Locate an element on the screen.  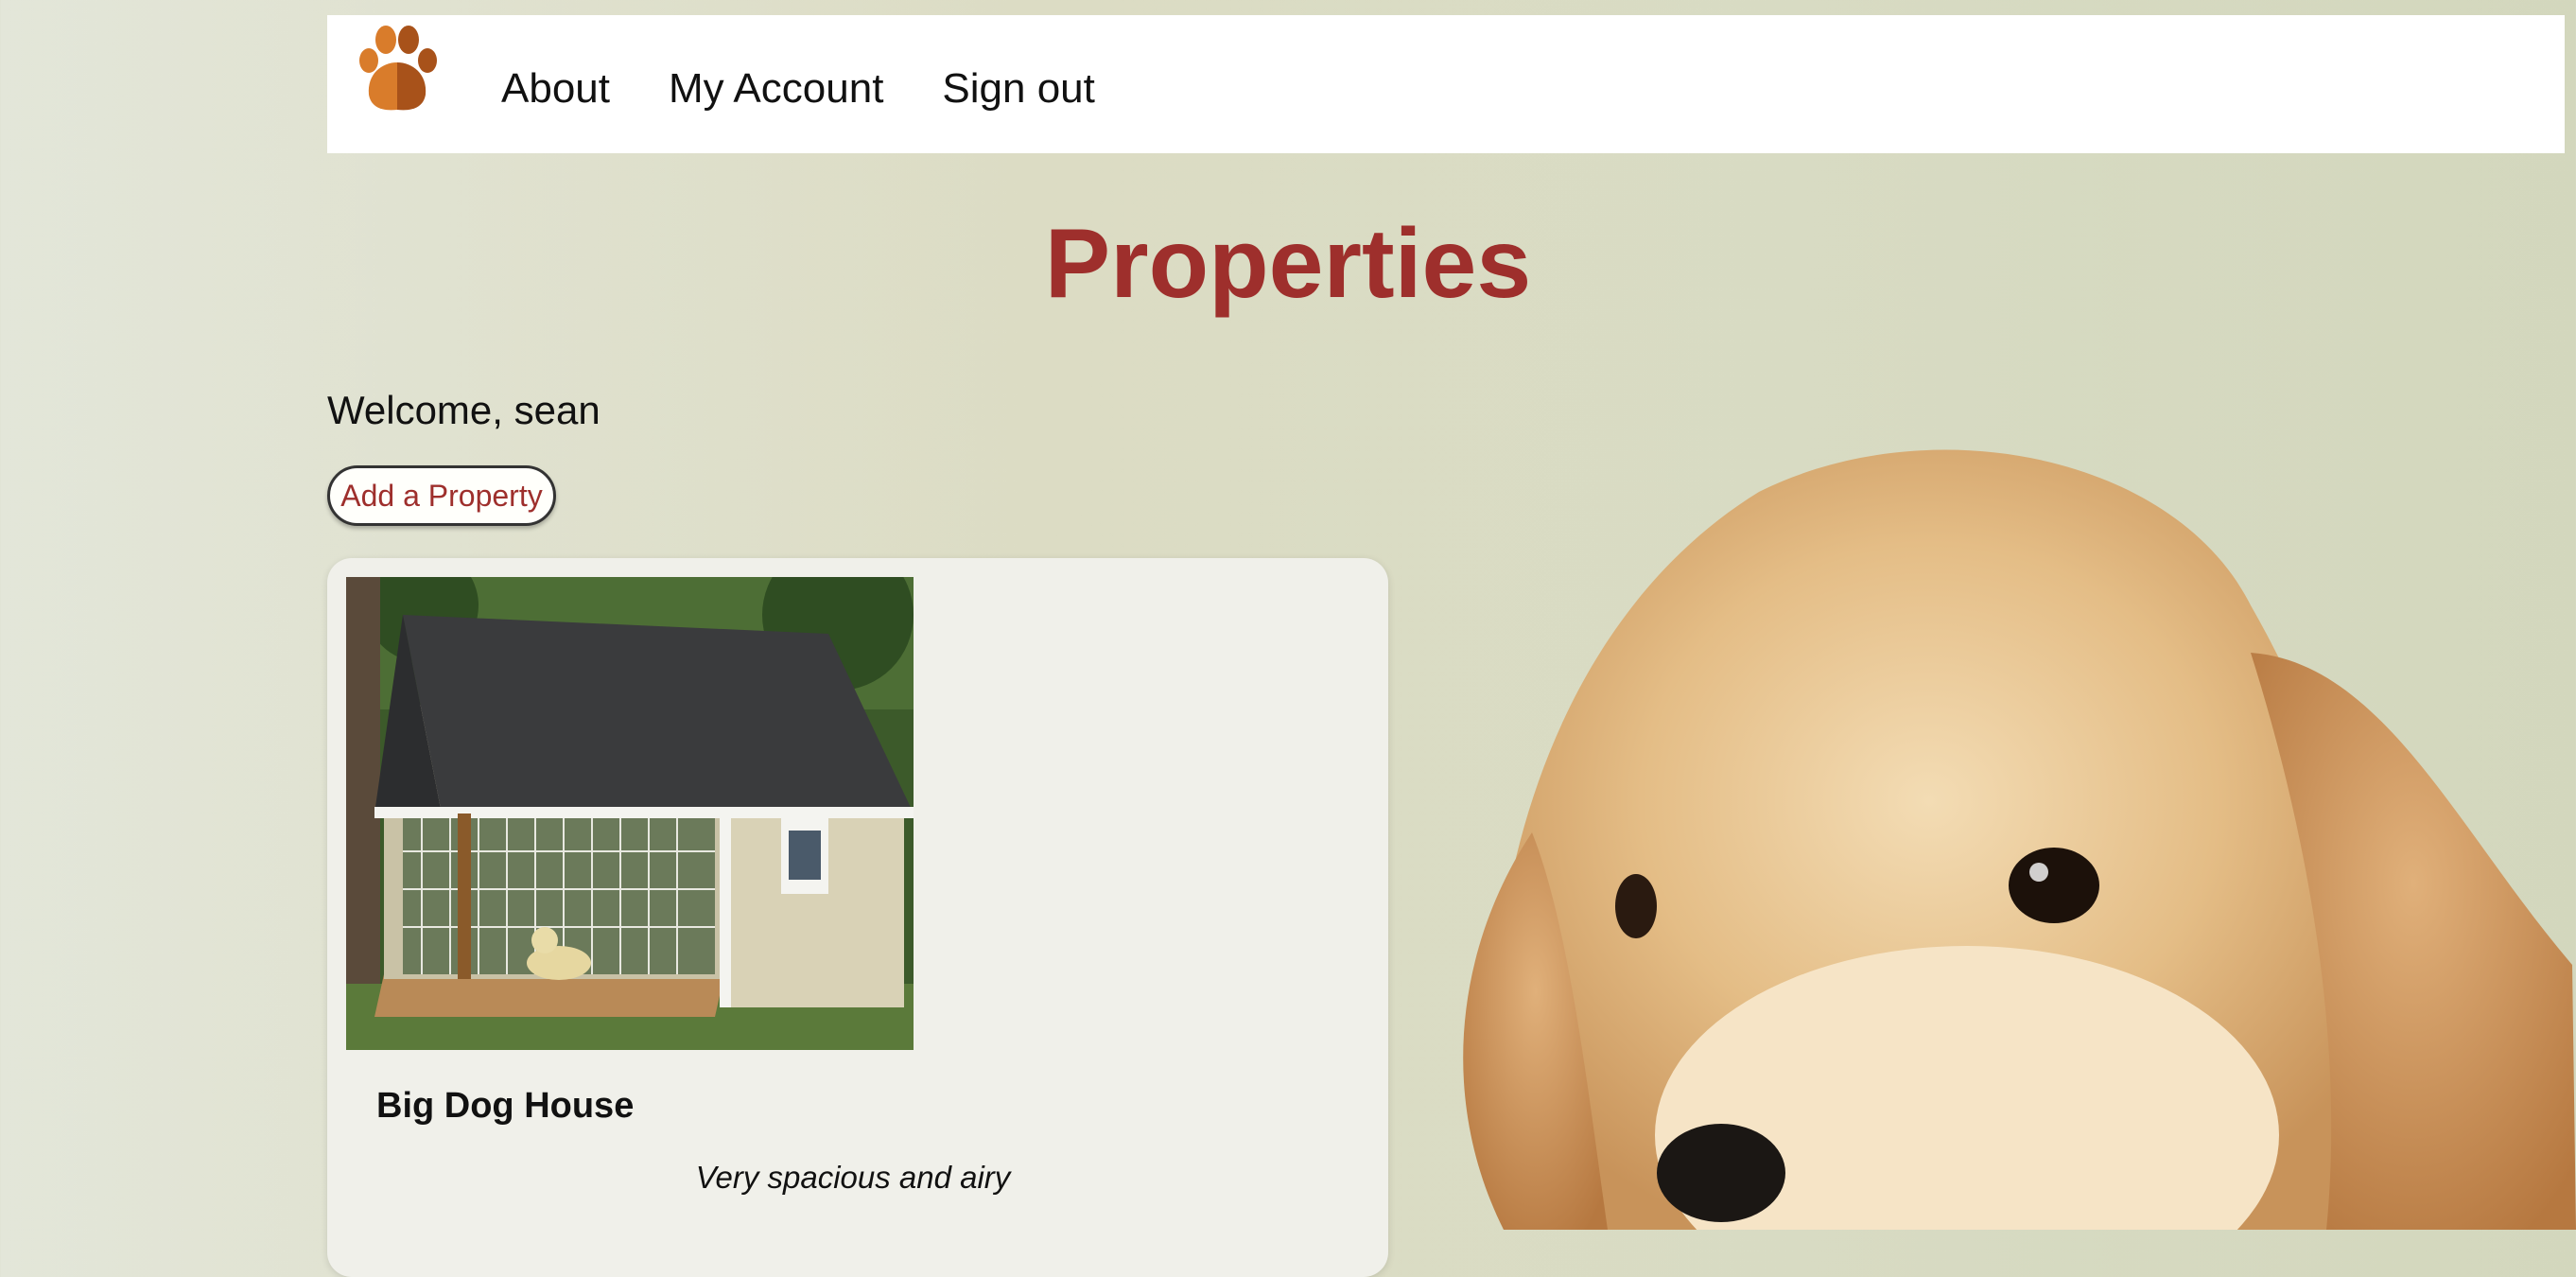
page-title: Properties is located at coordinates (1288, 264).